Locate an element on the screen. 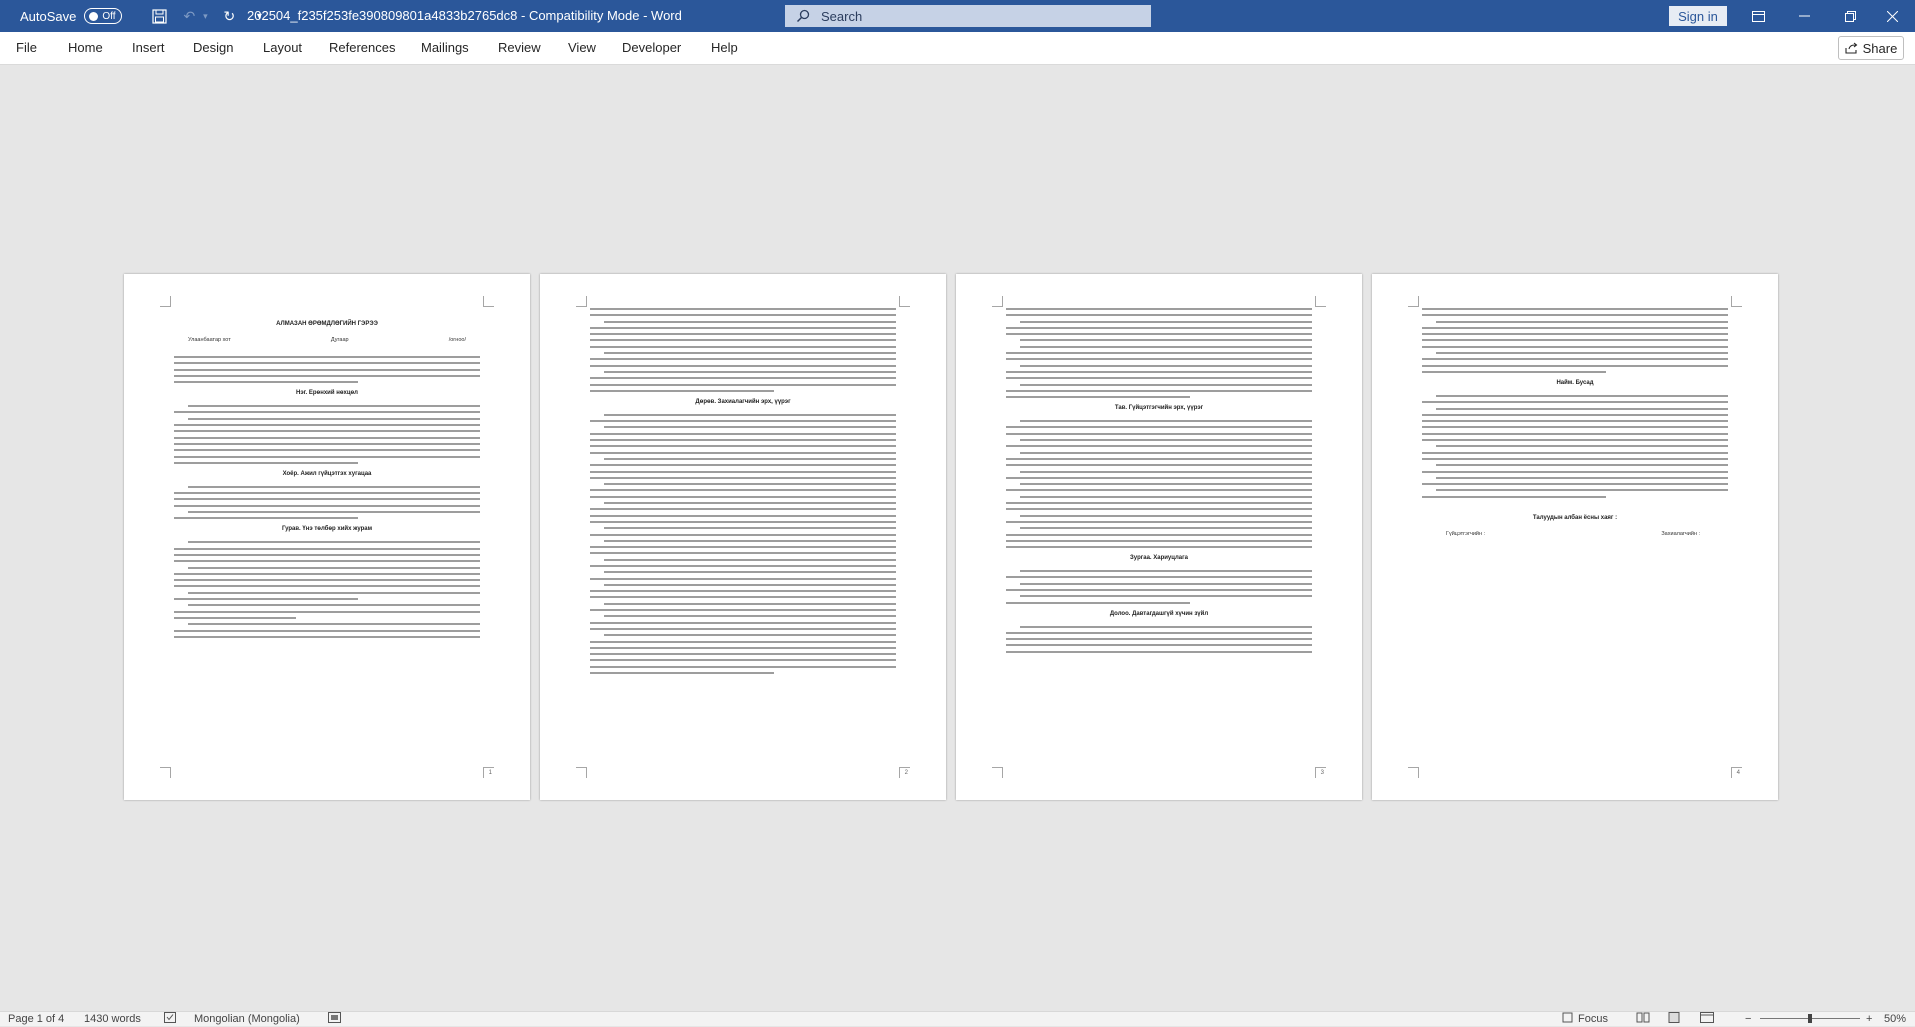  word-count: 1430 words is located at coordinates (112, 1019).